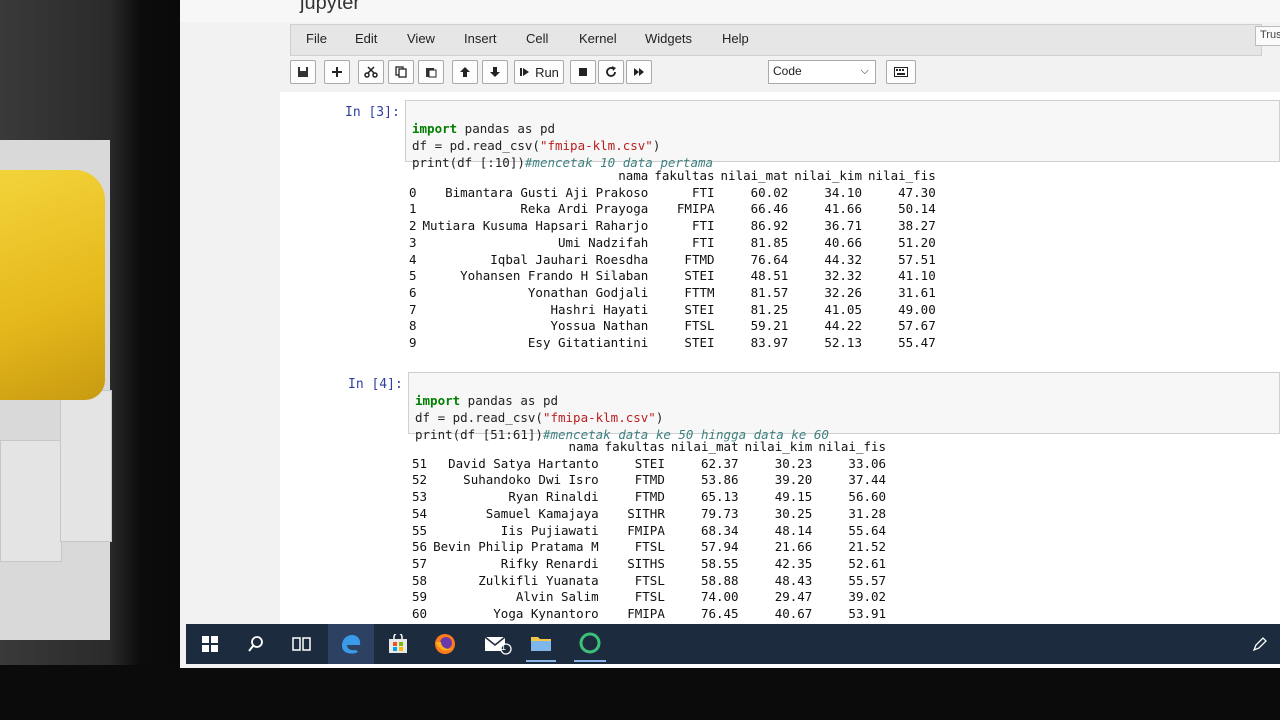 The image size is (1280, 720). What do you see at coordinates (583, 72) in the screenshot?
I see `interrupt-button` at bounding box center [583, 72].